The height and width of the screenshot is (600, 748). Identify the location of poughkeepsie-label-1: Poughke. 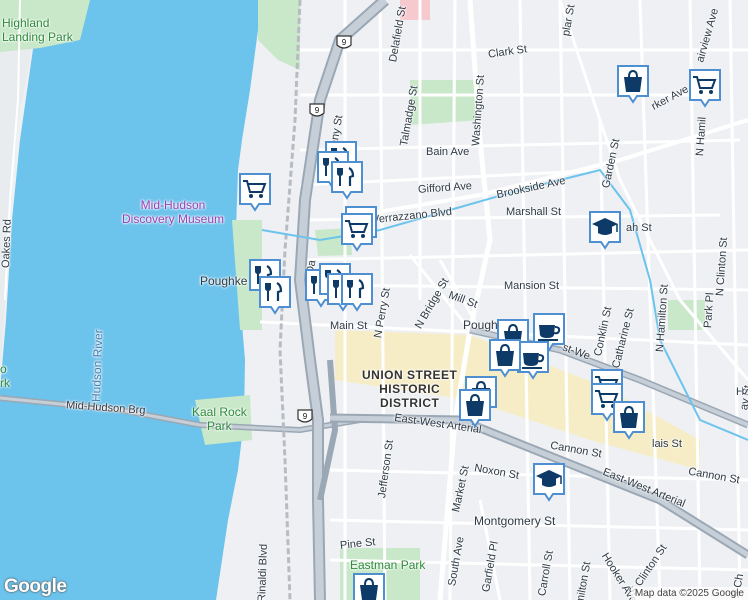
(224, 281).